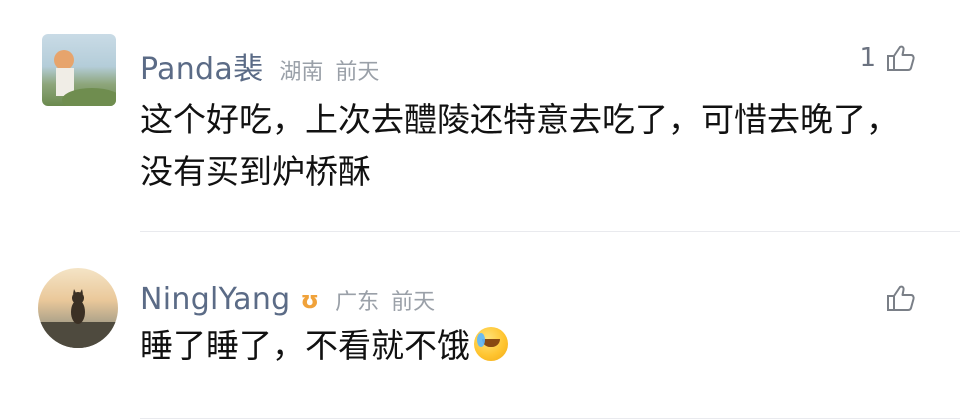  I want to click on comment-meta: Panda裴 湖南 前天, so click(259, 66).